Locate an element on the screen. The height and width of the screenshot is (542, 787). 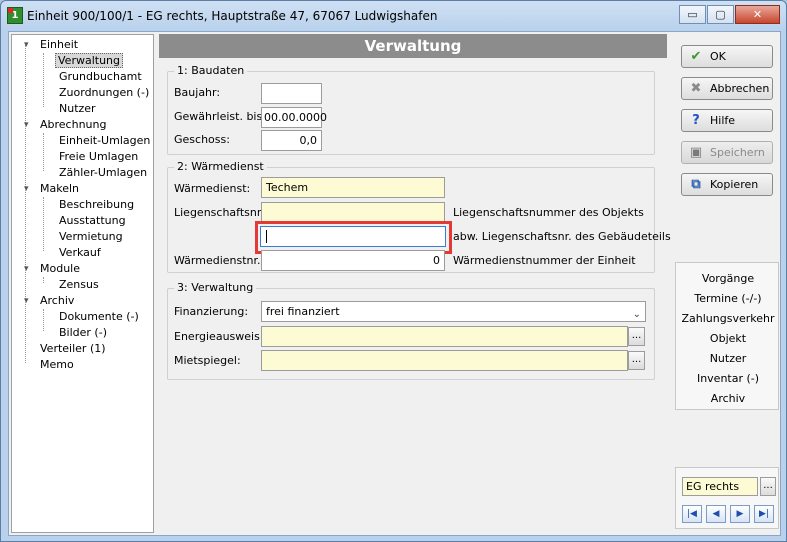
record-navigator: EG rechts ... |◀ ◀ ▶ ▶| is located at coordinates (727, 498).